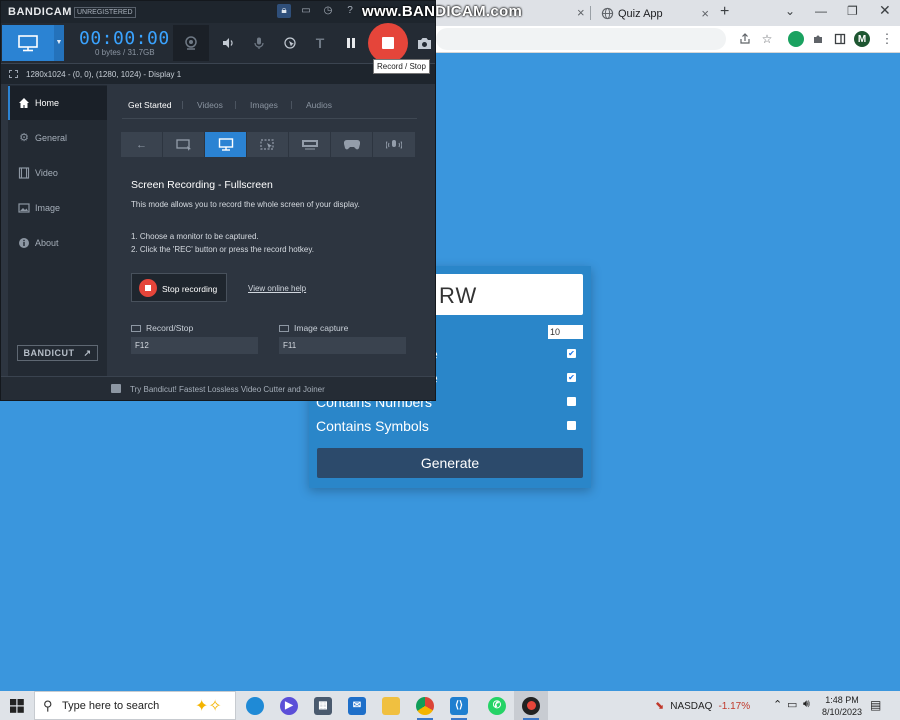 Image resolution: width=900 pixels, height=720 pixels. What do you see at coordinates (852, 11) in the screenshot?
I see `restore-icon: ❐` at bounding box center [852, 11].